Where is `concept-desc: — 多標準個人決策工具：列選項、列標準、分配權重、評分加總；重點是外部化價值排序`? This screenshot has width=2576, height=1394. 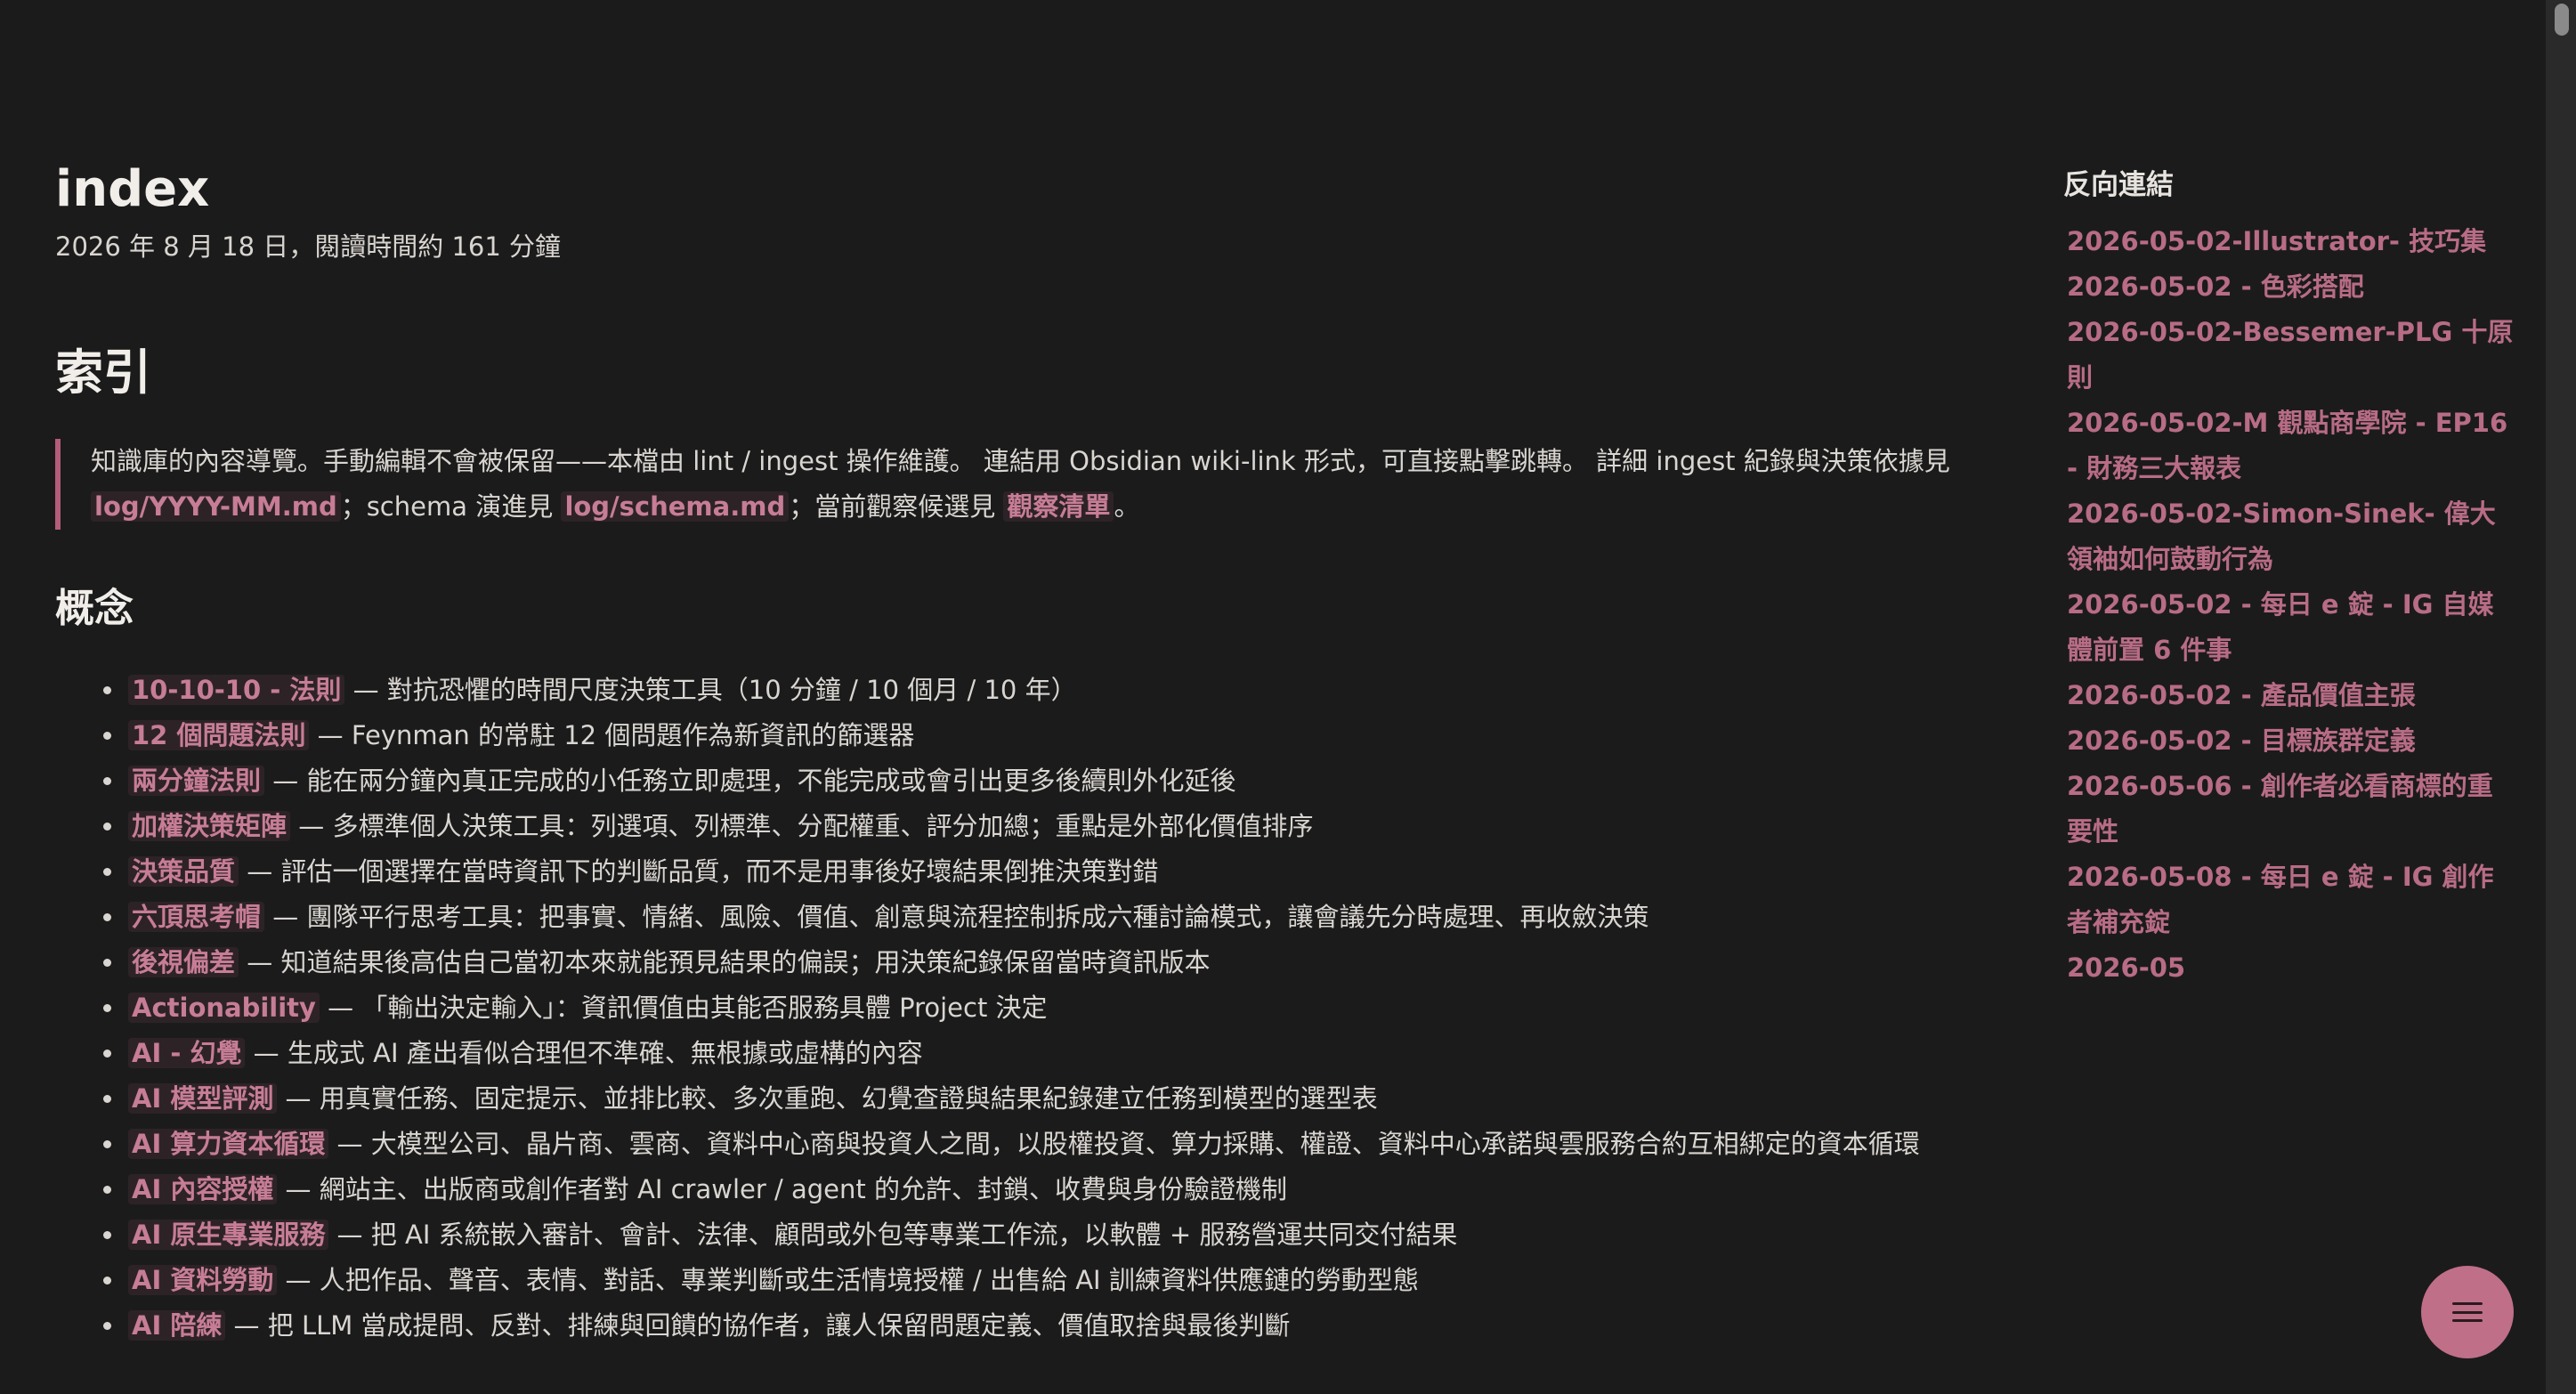 concept-desc: — 多標準個人決策工具：列選項、列標準、分配權重、評分加總；重點是外部化價值排序 is located at coordinates (802, 826).